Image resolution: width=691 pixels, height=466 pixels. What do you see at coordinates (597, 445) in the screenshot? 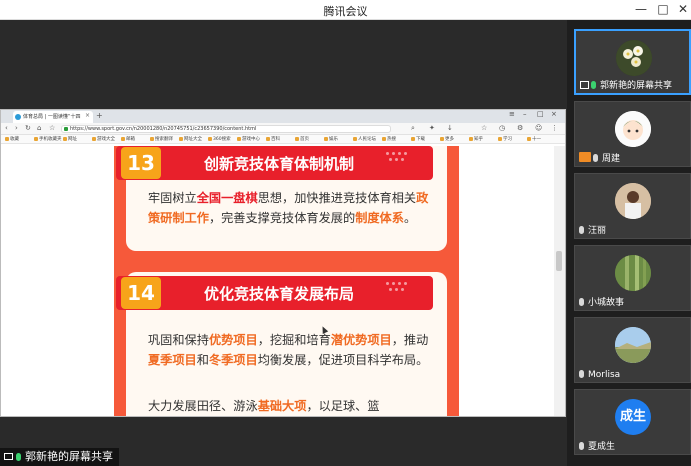
I see `participant-name: 夏成生` at bounding box center [597, 445].